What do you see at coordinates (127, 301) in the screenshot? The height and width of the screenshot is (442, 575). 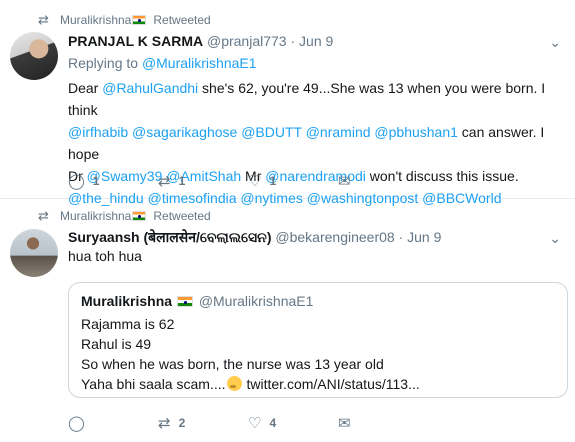 I see `quoted-author-name: Muralikrishna` at bounding box center [127, 301].